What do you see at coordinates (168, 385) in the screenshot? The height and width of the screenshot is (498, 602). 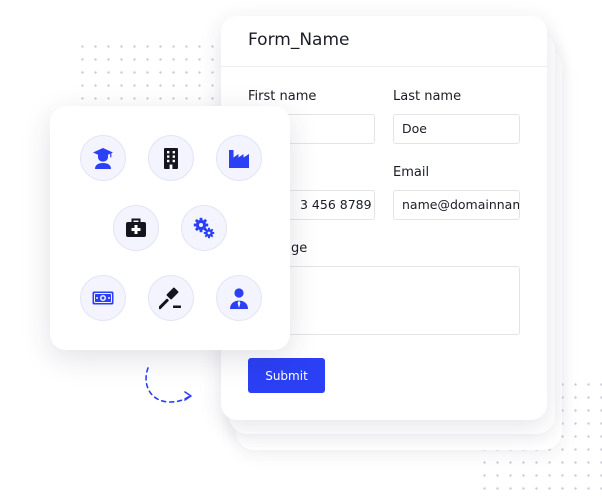 I see `dashed-arrow` at bounding box center [168, 385].